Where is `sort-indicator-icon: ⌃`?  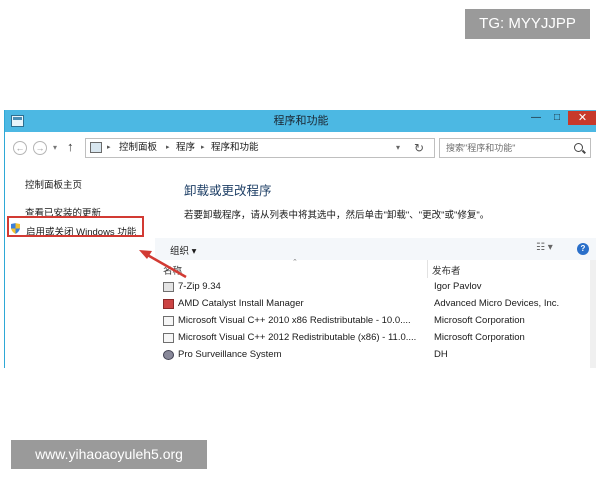
sort-indicator-icon: ⌃ is located at coordinates (295, 262).